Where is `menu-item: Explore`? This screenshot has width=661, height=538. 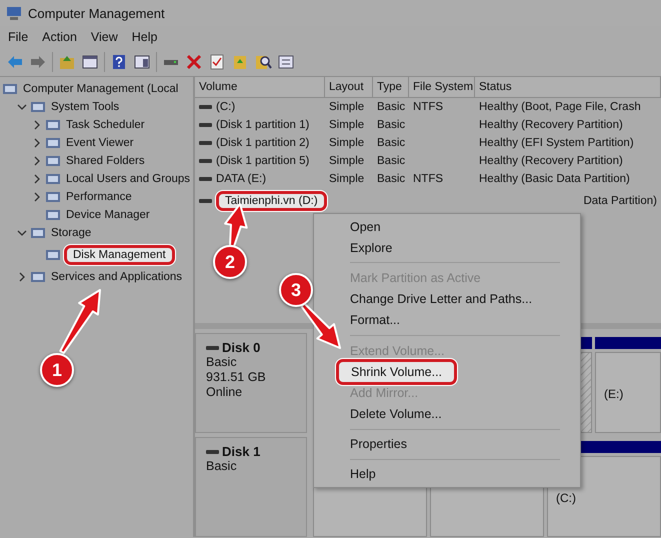
menu-item: Explore is located at coordinates (371, 247).